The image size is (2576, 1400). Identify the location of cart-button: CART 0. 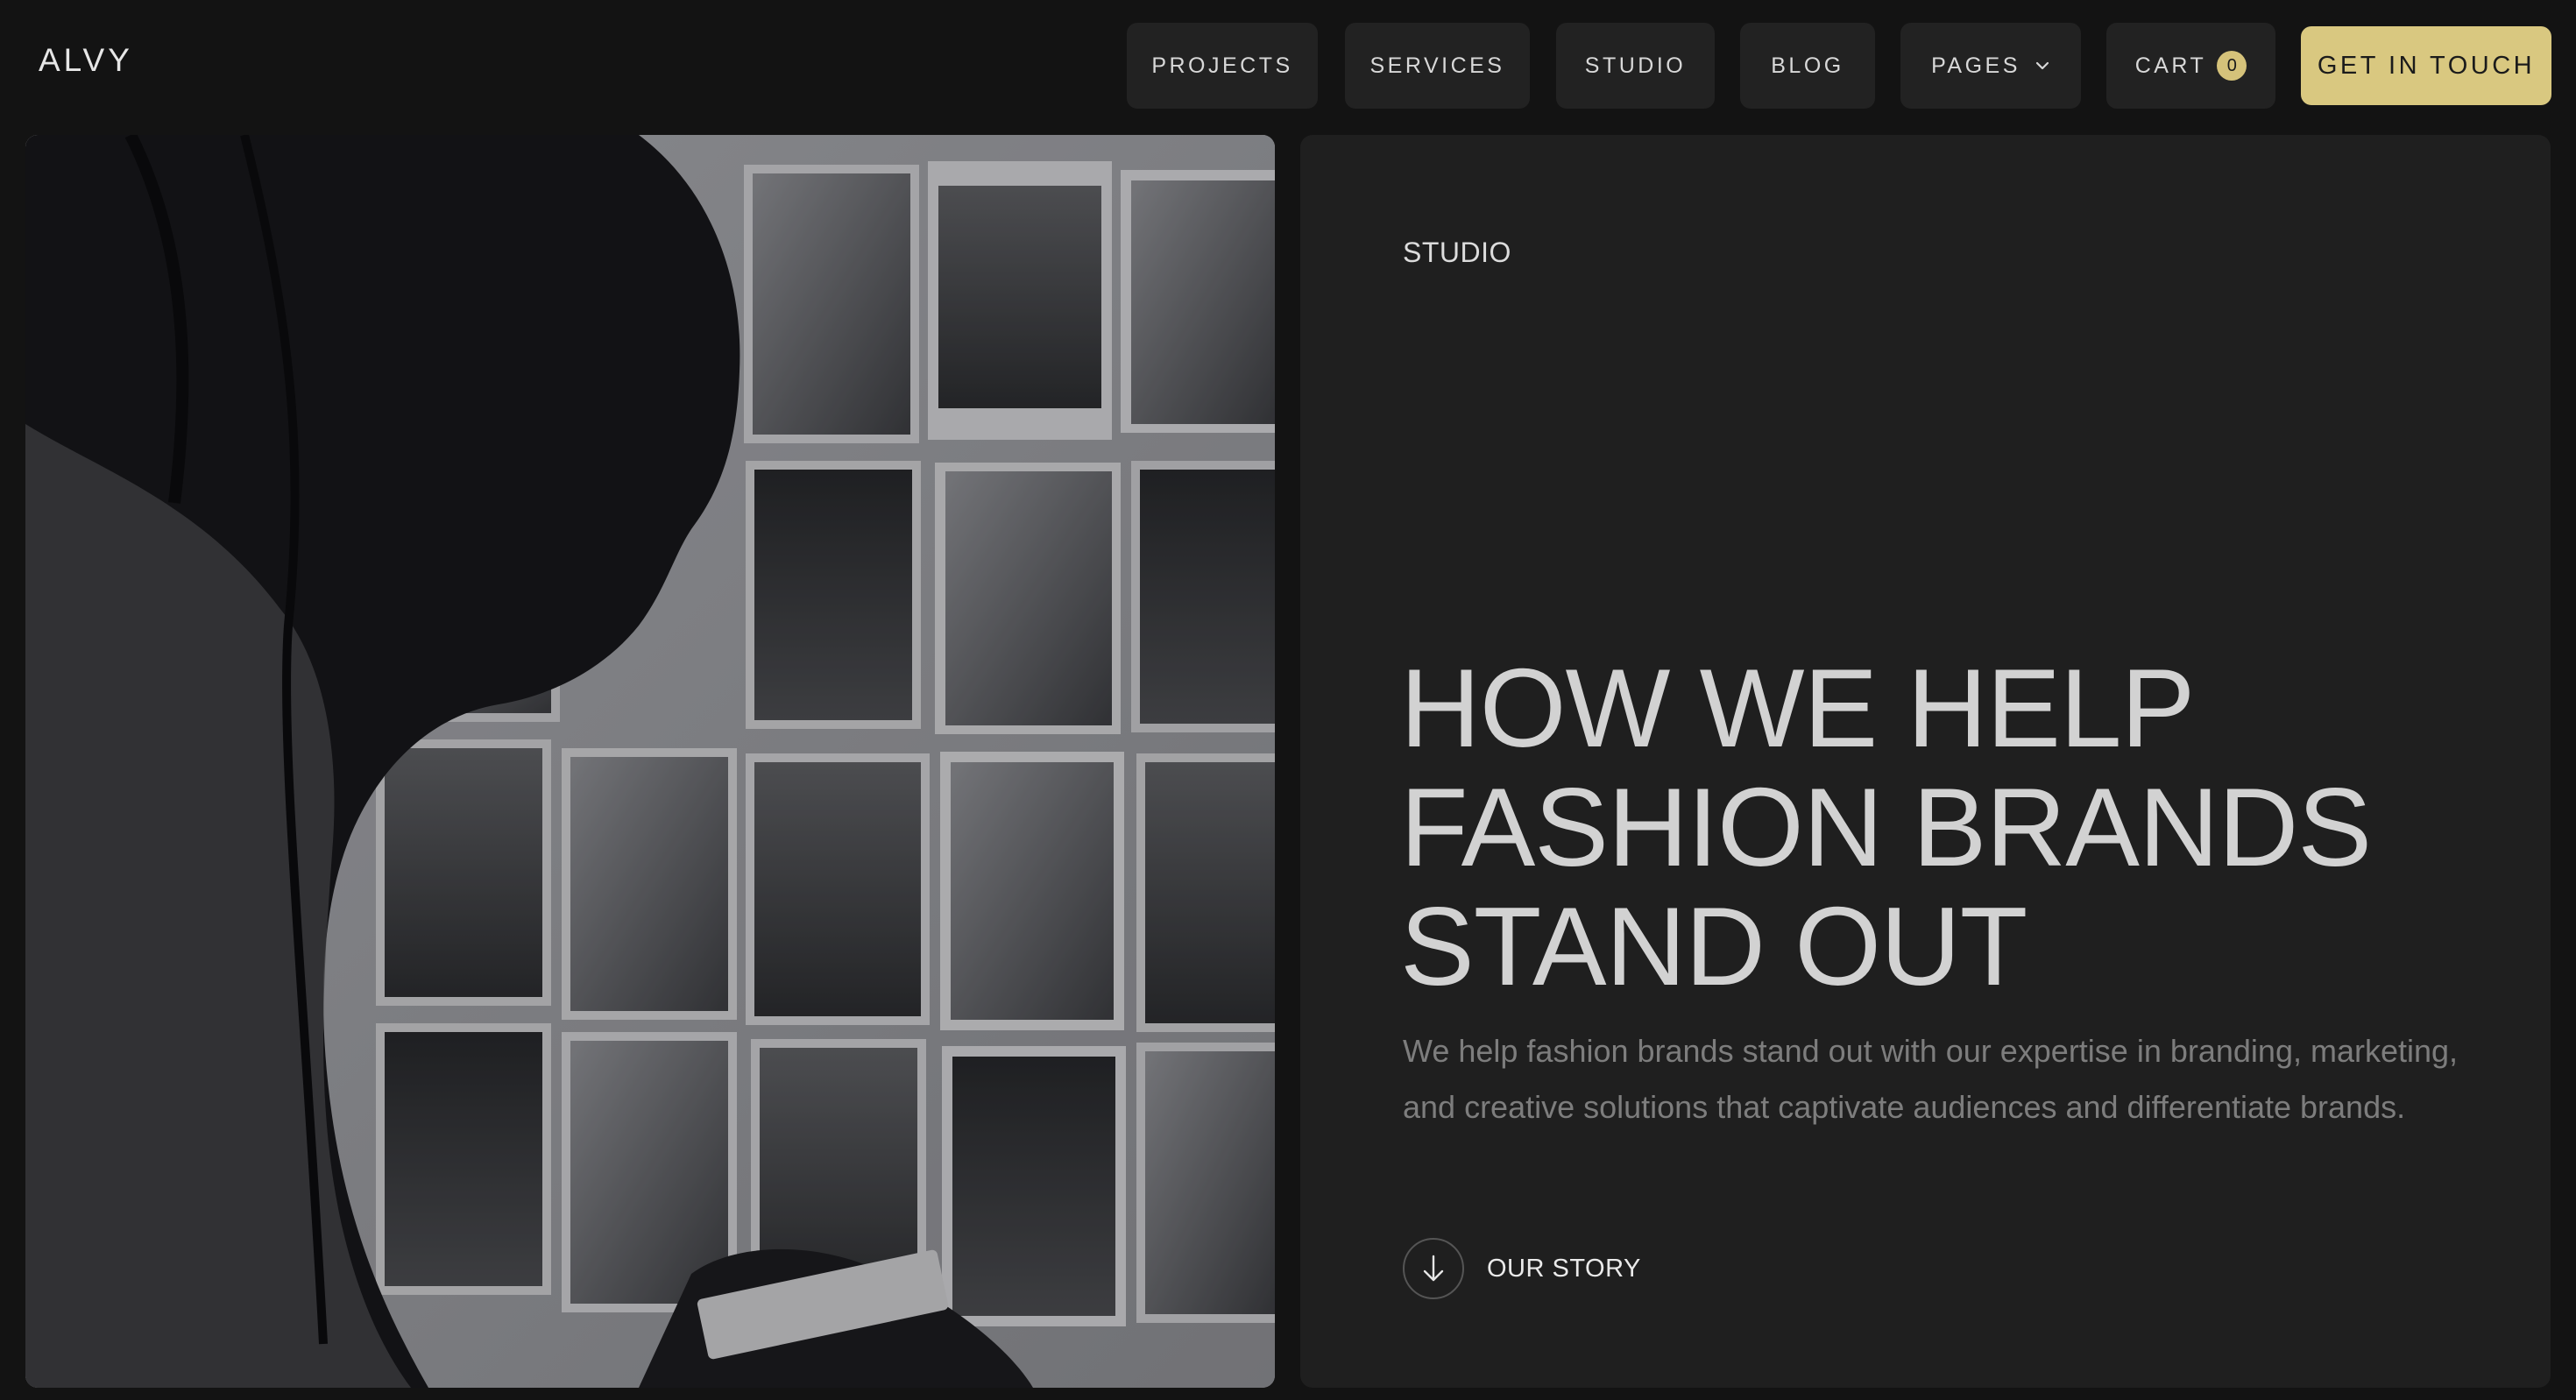
(2190, 66).